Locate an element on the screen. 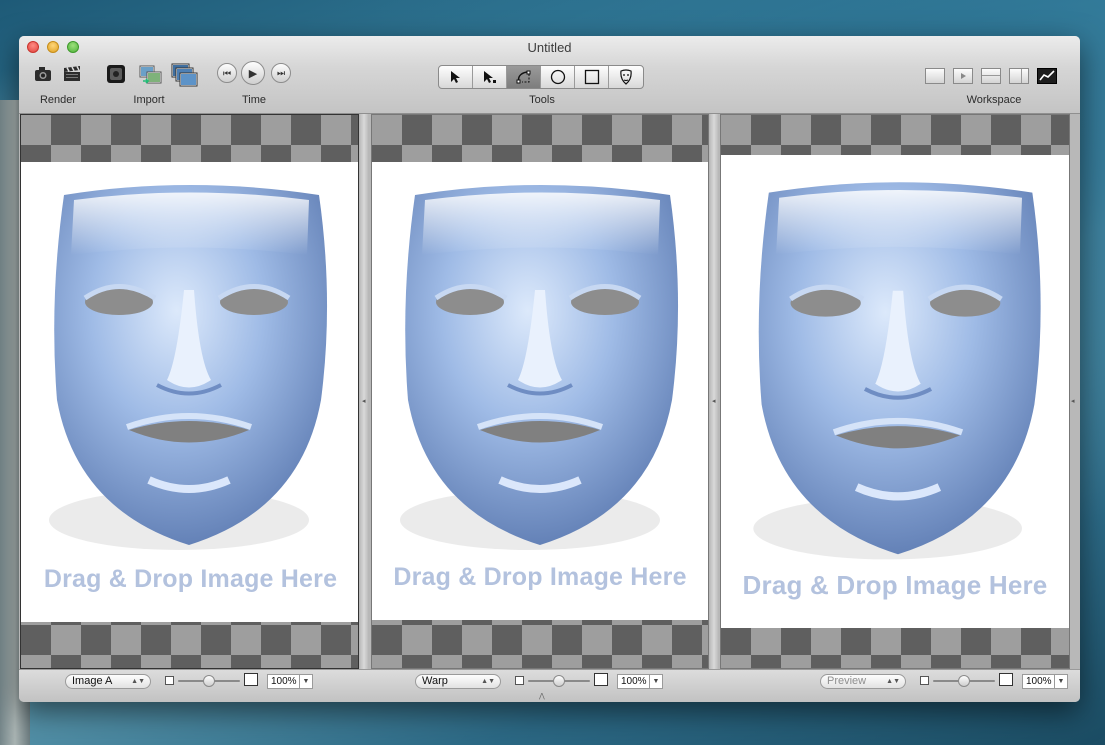 The image size is (1105, 745). import-image-b-icon is located at coordinates (151, 75).